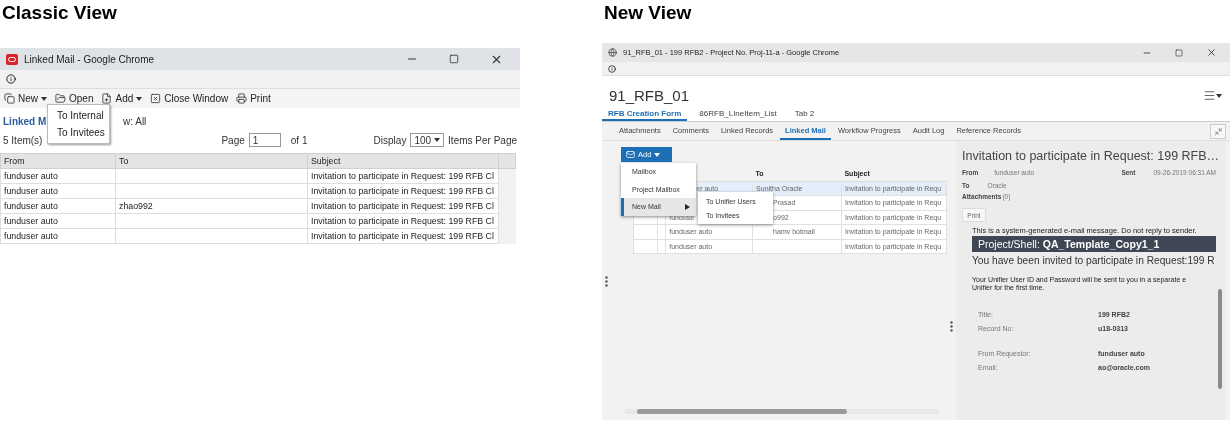  What do you see at coordinates (189, 98) in the screenshot?
I see `toolbar-button: Close Window` at bounding box center [189, 98].